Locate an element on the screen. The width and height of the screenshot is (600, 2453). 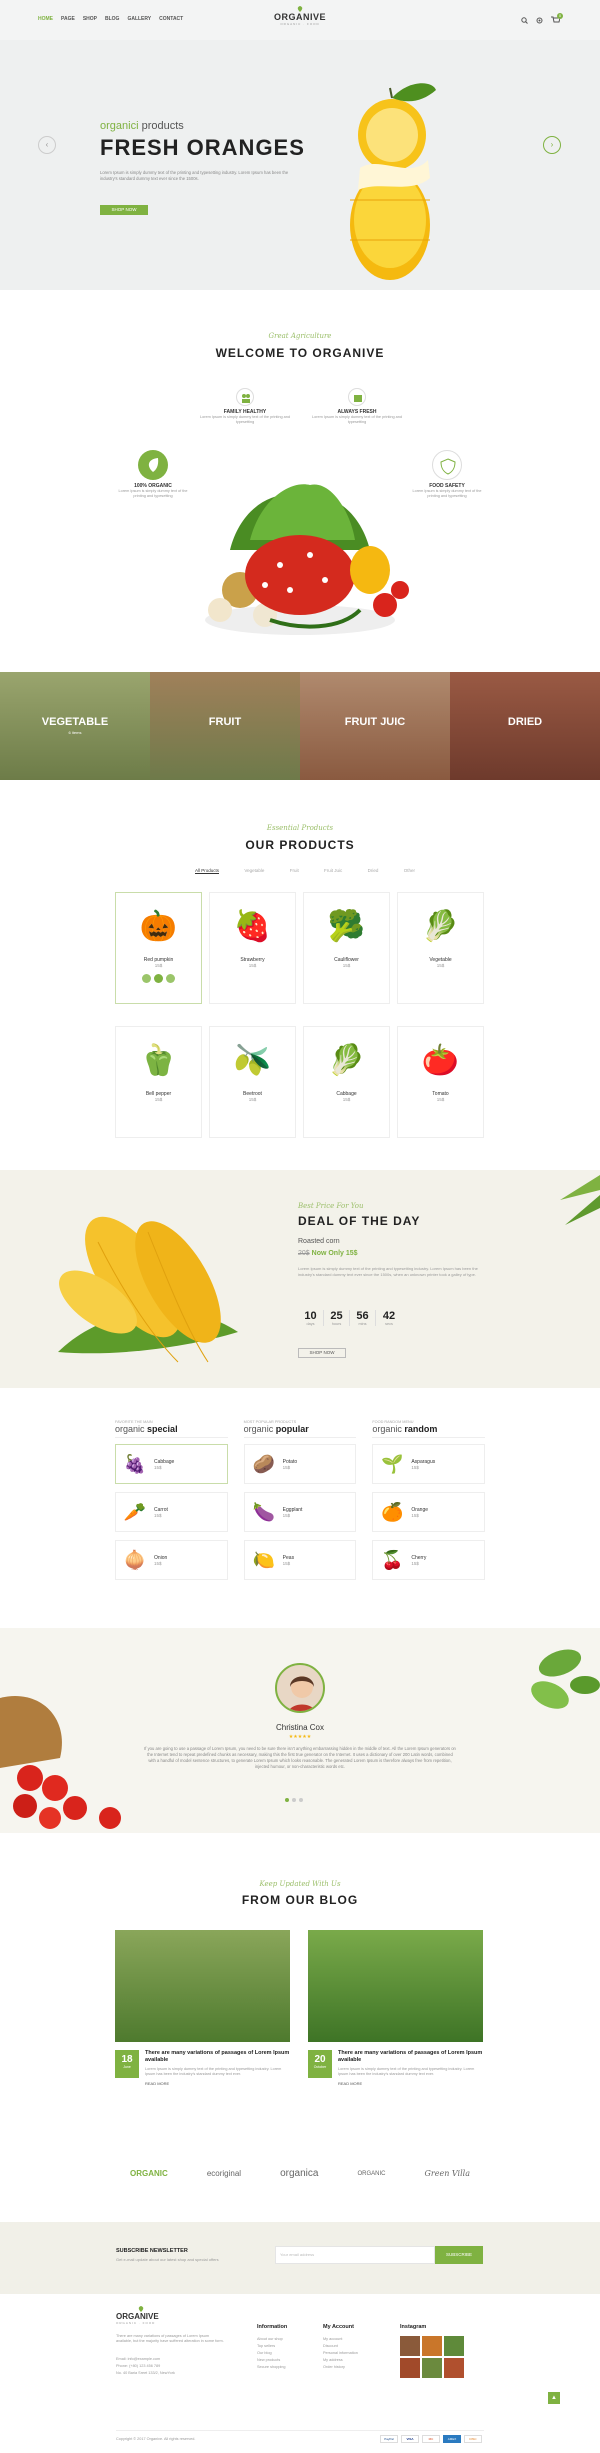
tab-all-products: All Products is located at coordinates (207, 871).